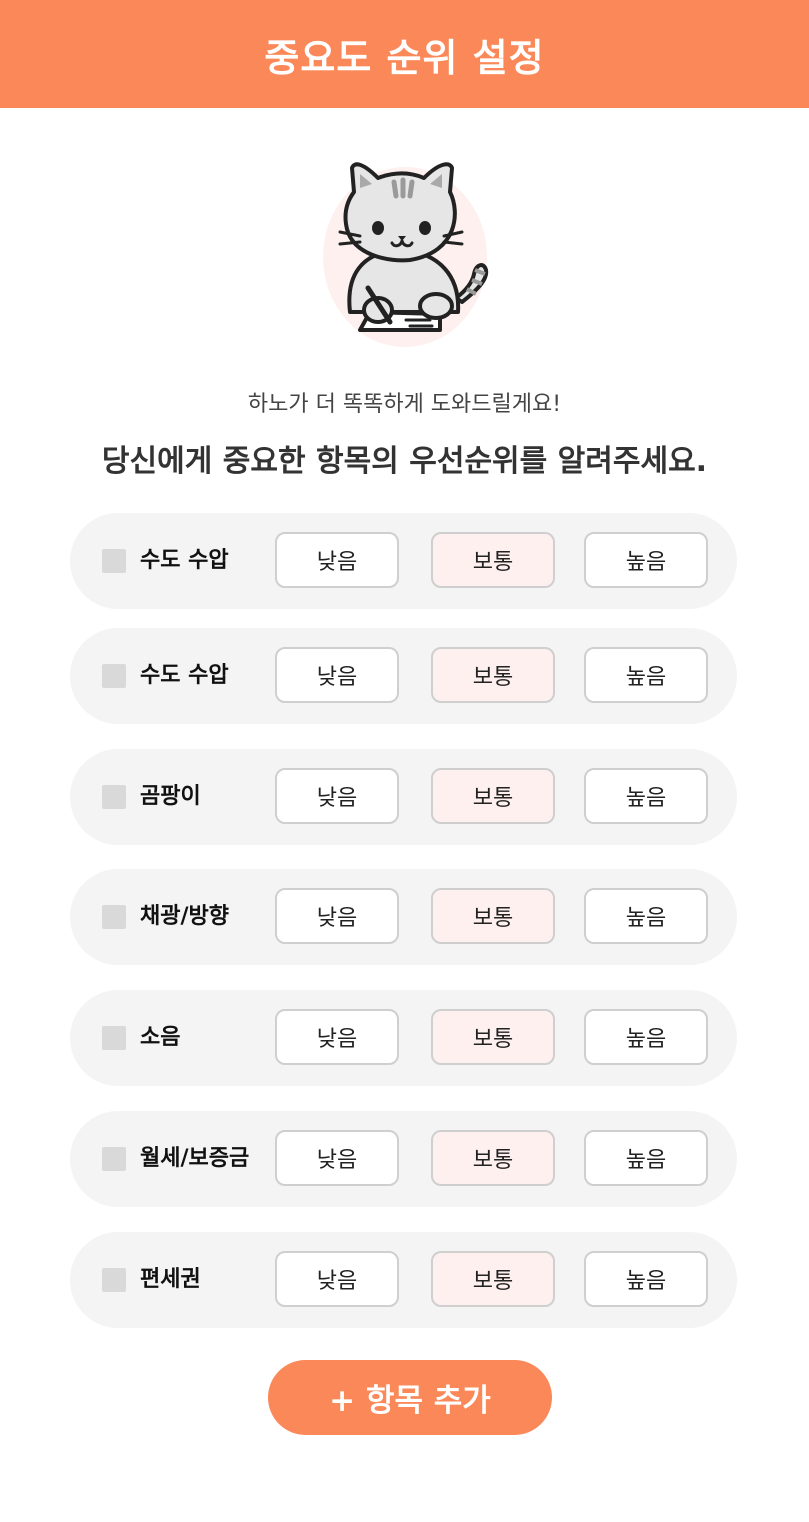 The image size is (809, 1522). What do you see at coordinates (410, 1397) in the screenshot?
I see `add-item-button: + 항목 추가` at bounding box center [410, 1397].